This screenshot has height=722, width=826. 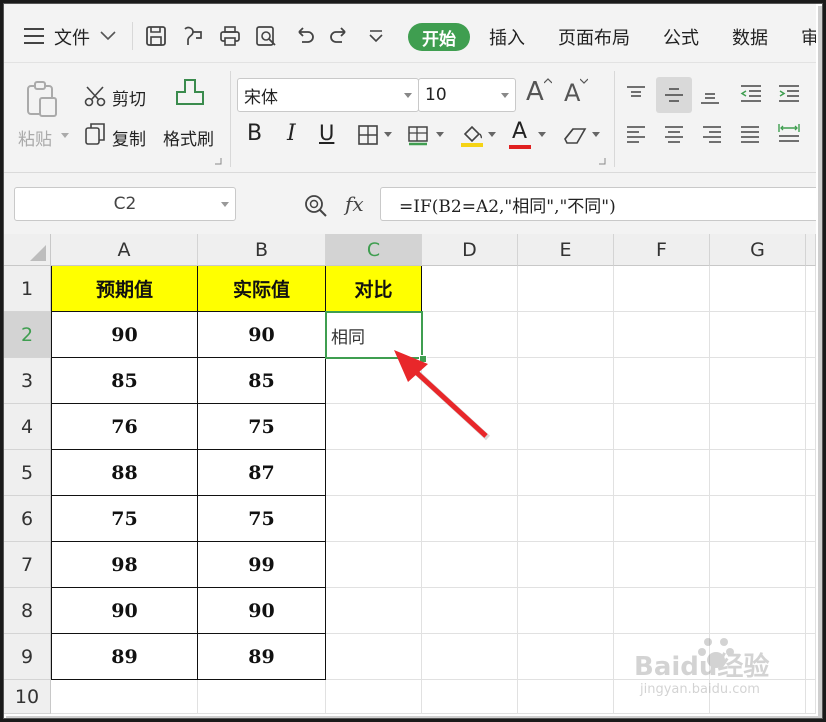 I want to click on print-icon, so click(x=230, y=36).